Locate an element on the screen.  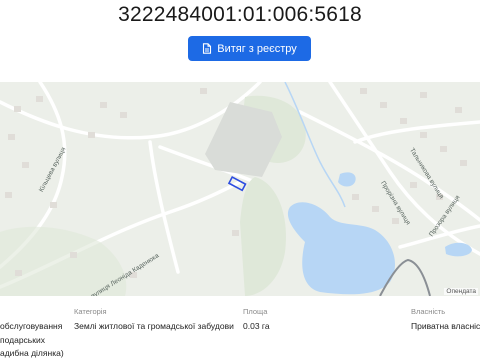
ownership-value: Приватна власніс is located at coordinates (445, 326).